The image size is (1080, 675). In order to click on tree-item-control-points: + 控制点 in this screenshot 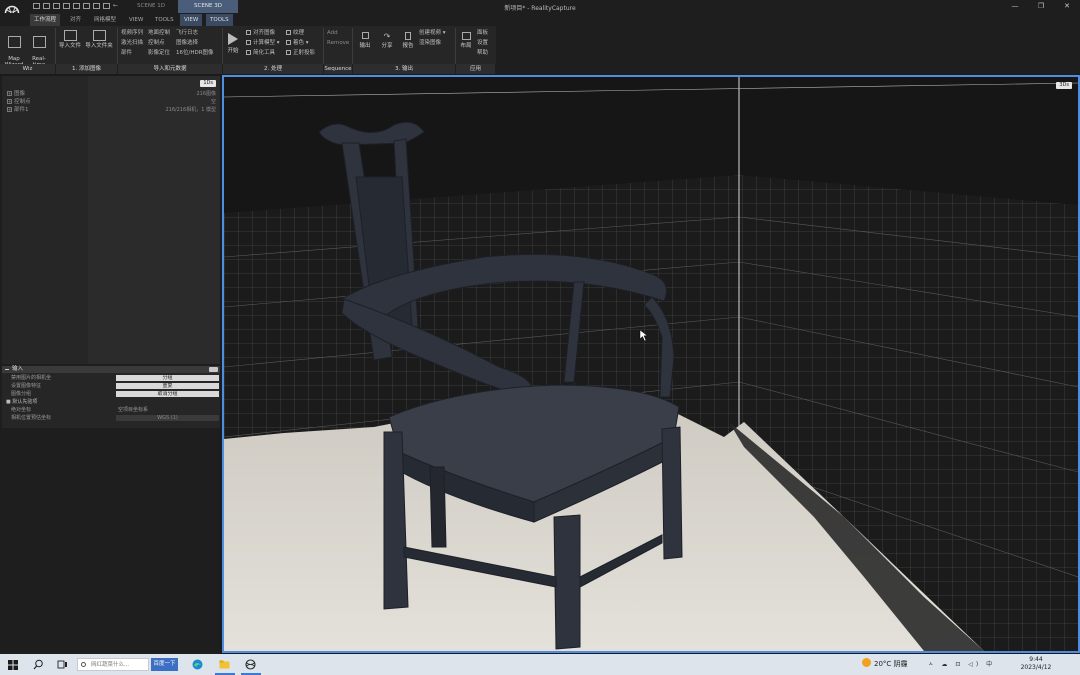, I will do `click(19, 102)`.